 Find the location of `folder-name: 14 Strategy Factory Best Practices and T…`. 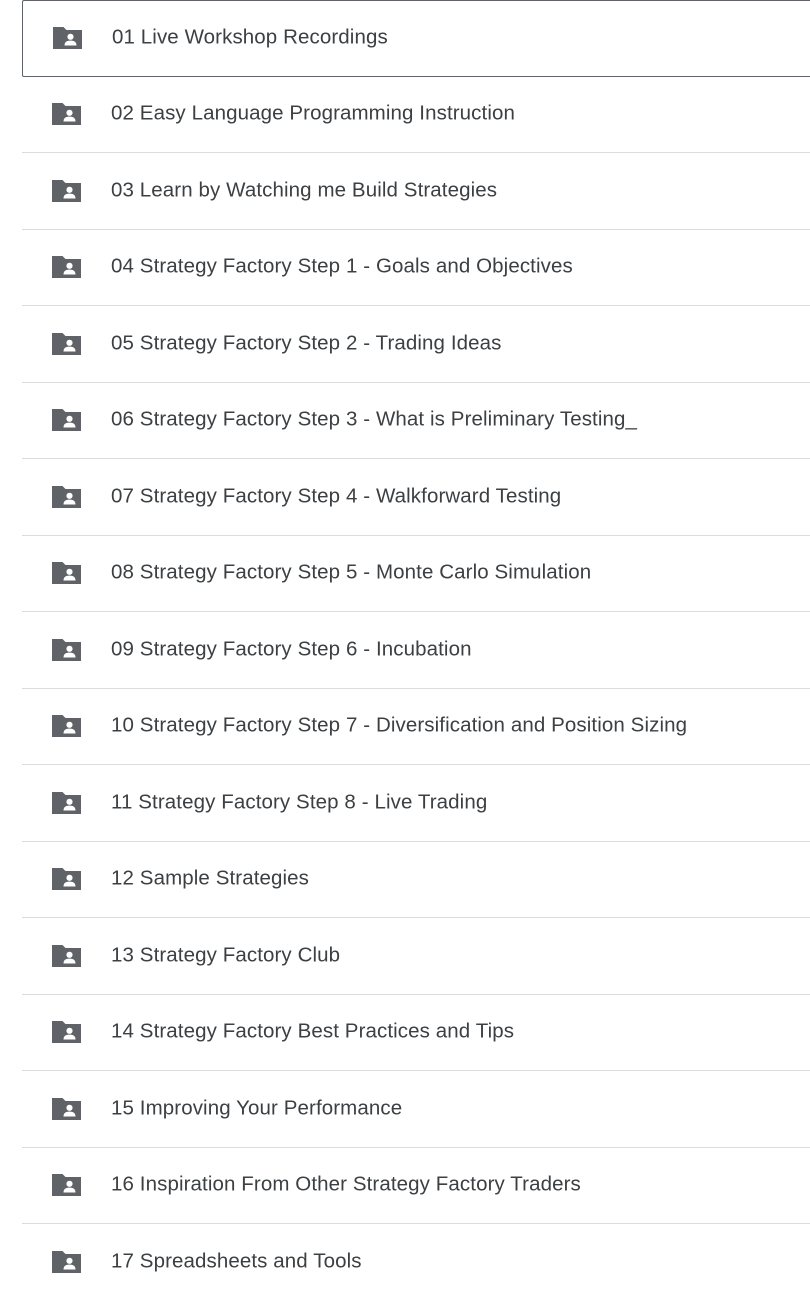

folder-name: 14 Strategy Factory Best Practices and T… is located at coordinates (313, 1031).